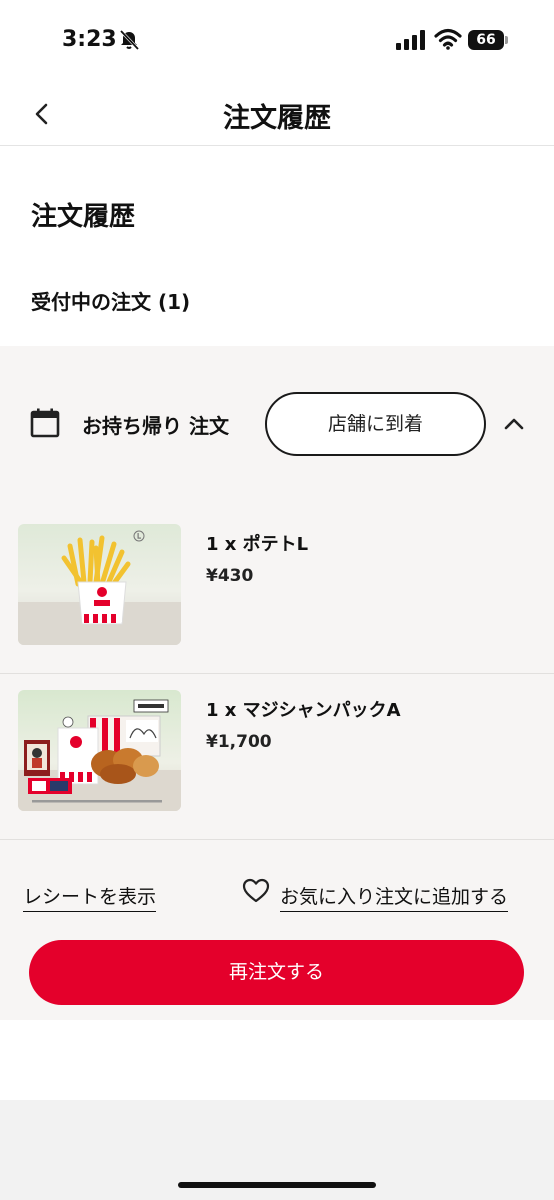 The height and width of the screenshot is (1200, 554). What do you see at coordinates (410, 40) in the screenshot?
I see `signal-icon` at bounding box center [410, 40].